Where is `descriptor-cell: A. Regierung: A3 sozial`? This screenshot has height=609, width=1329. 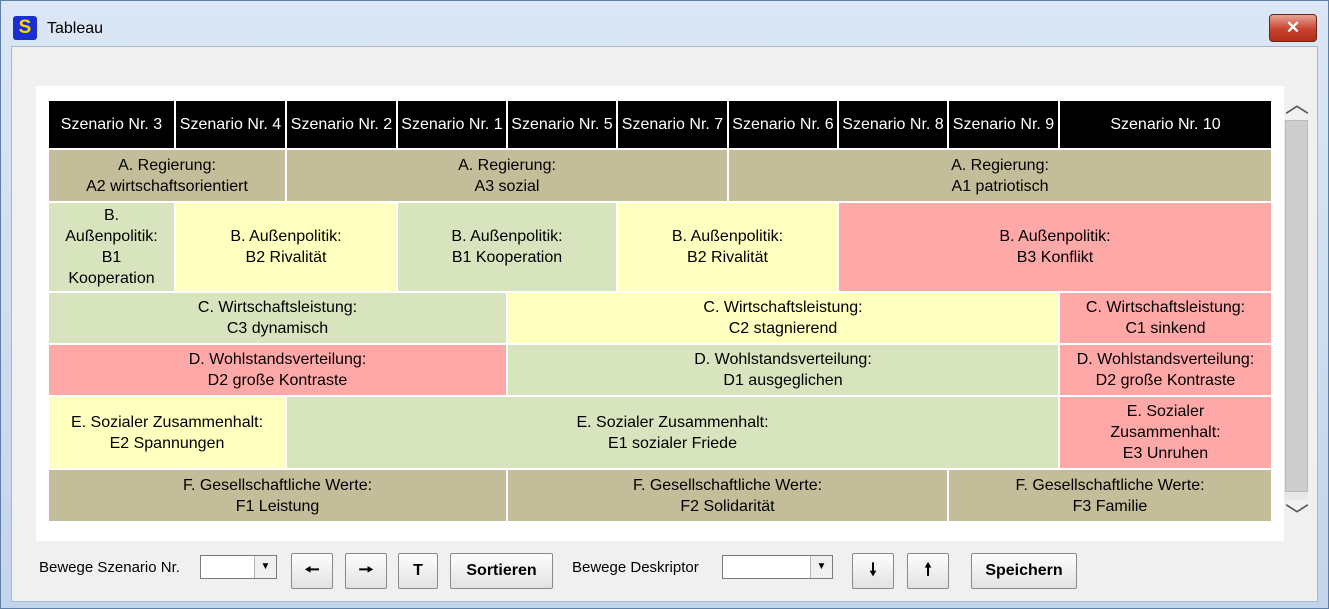 descriptor-cell: A. Regierung: A3 sozial is located at coordinates (507, 175).